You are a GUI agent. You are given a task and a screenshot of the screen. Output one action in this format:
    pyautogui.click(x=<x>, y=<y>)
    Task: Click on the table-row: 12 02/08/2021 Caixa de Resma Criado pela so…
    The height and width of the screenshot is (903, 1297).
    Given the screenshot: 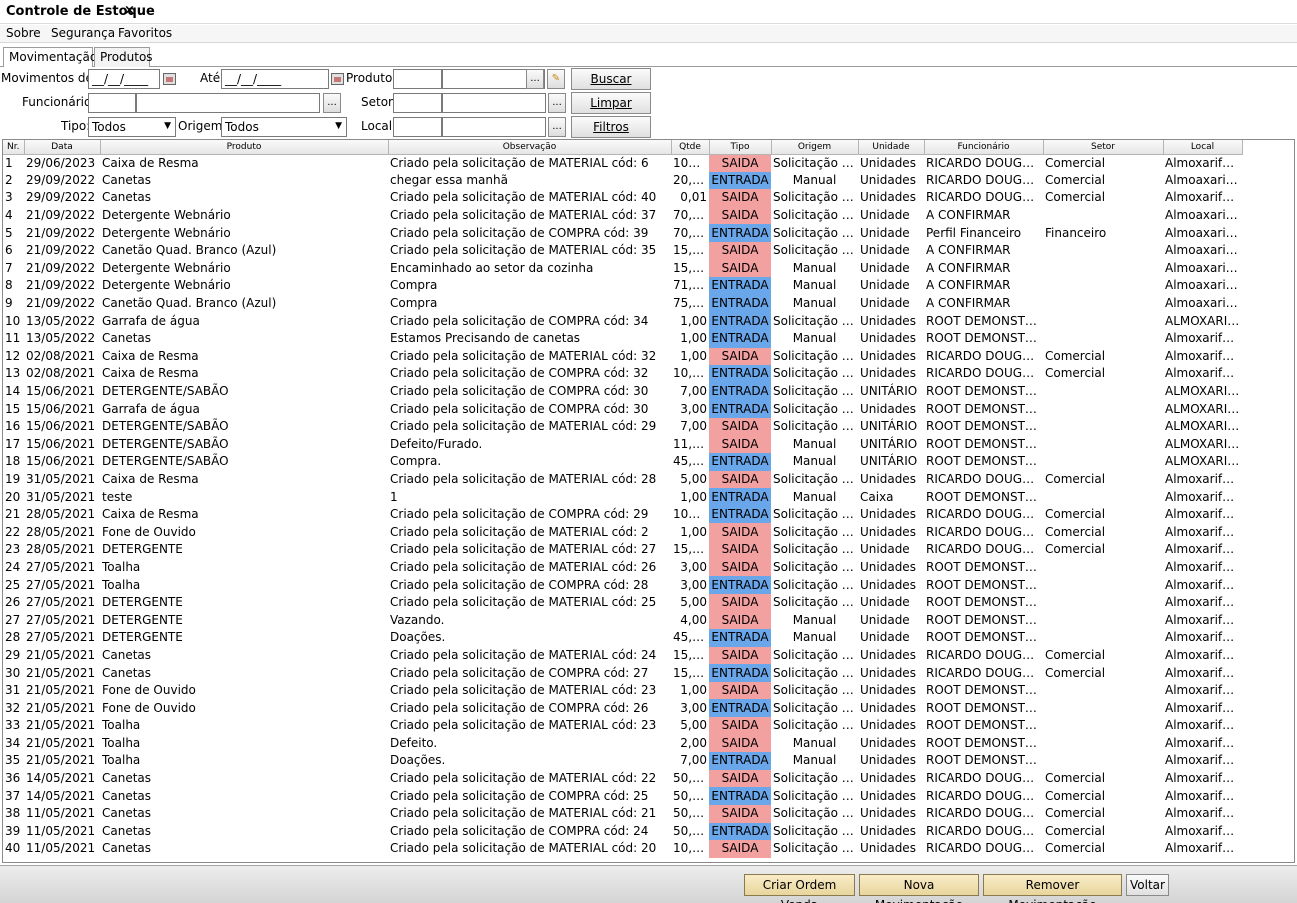 What is the action you would take?
    pyautogui.click(x=622, y=356)
    